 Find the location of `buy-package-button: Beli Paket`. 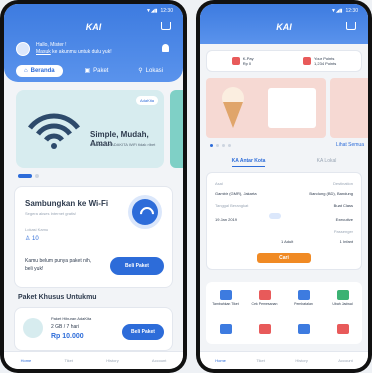

buy-package-button: Beli Paket is located at coordinates (137, 266).